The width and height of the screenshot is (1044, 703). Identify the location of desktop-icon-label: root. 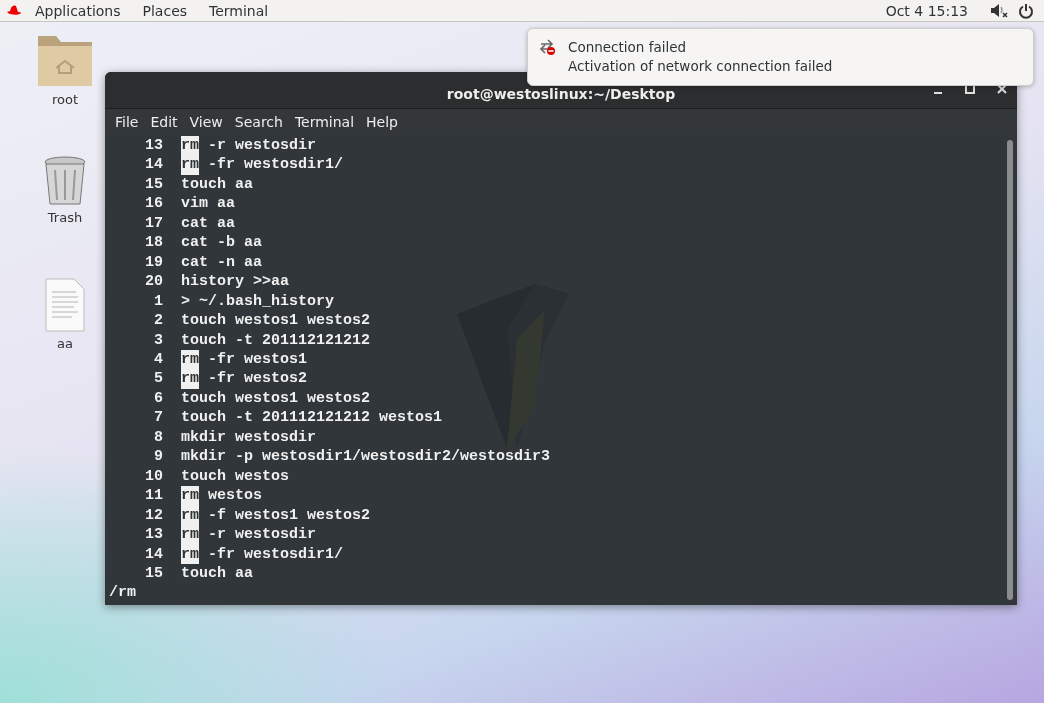
(65, 99).